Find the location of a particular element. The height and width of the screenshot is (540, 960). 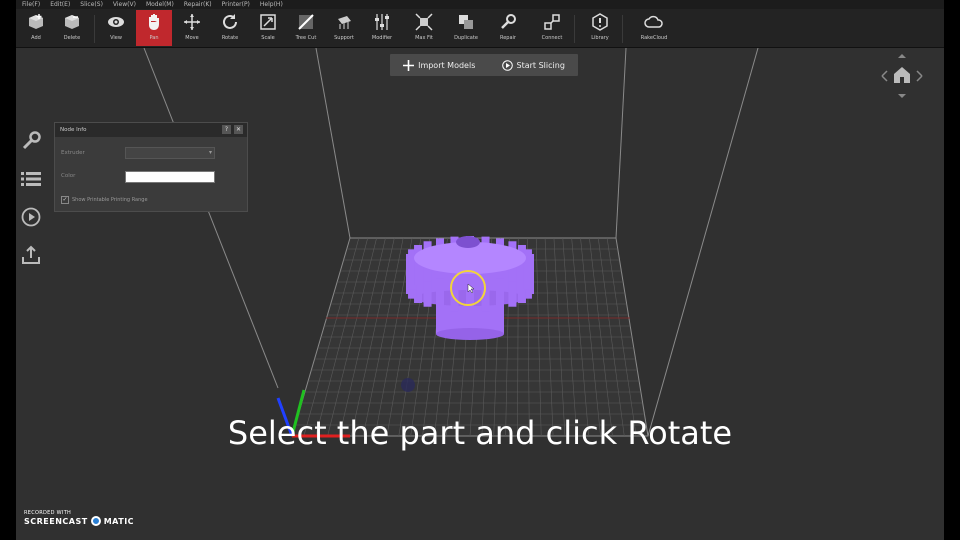

play-icon is located at coordinates (507, 65).